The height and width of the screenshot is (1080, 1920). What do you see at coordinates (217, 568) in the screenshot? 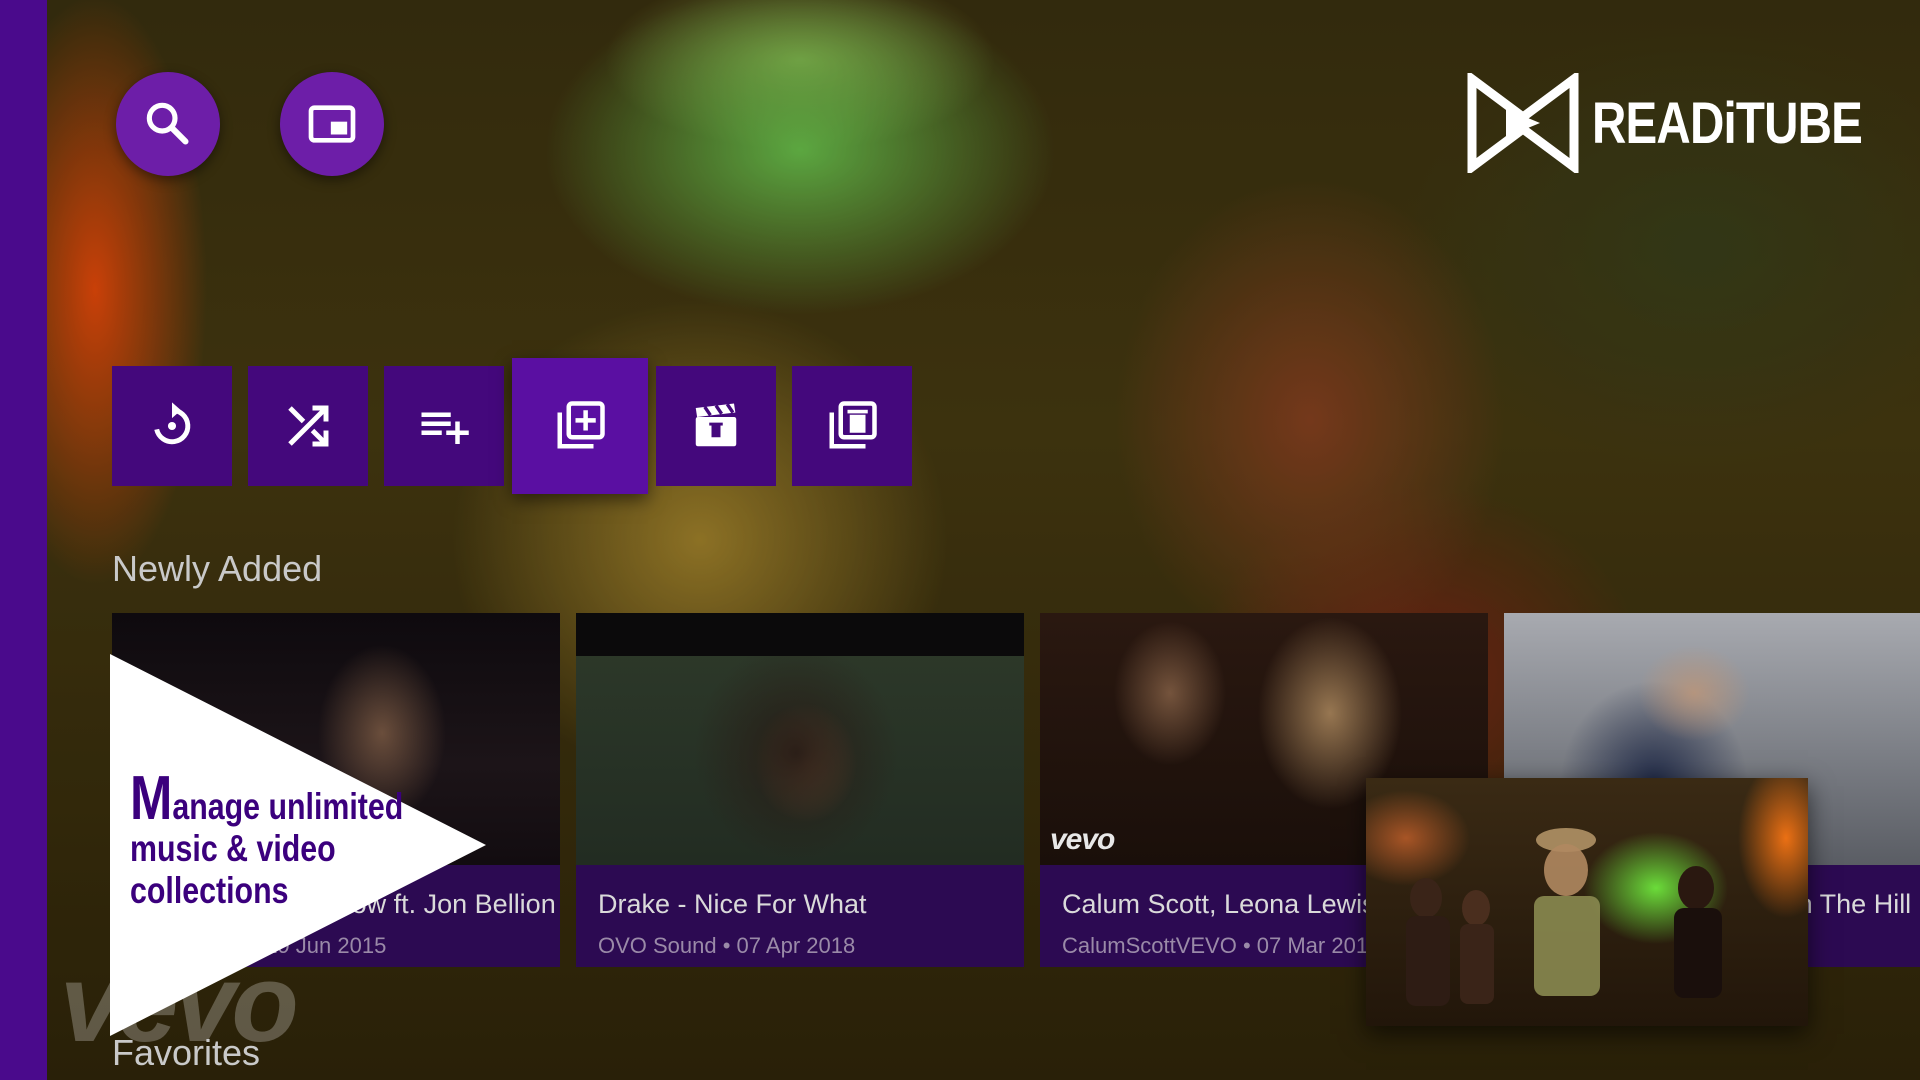
I see `section-title-newly-added: Newly Added` at bounding box center [217, 568].